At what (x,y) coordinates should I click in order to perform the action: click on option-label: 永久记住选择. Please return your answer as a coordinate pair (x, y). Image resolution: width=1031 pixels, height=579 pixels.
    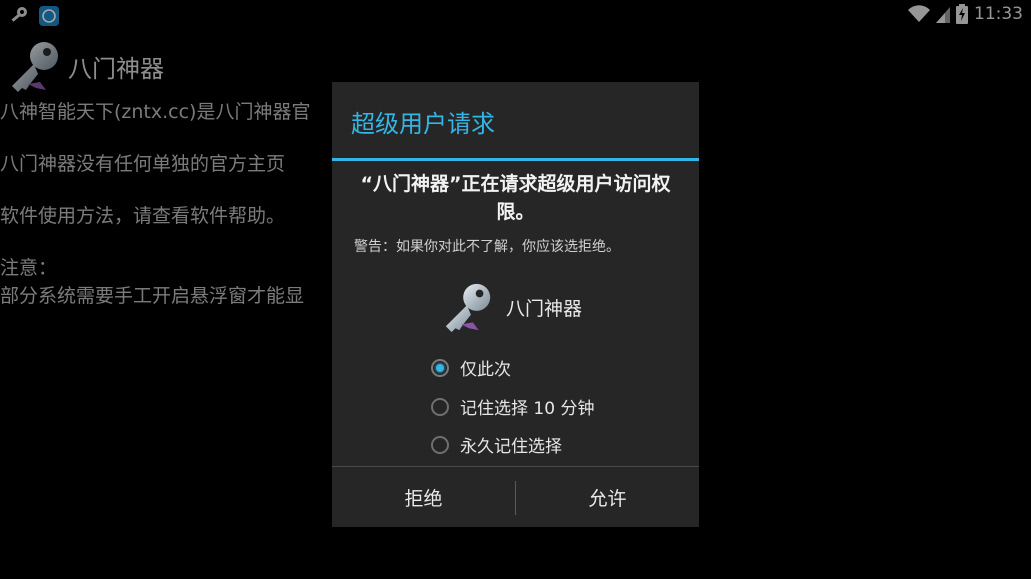
    Looking at the image, I should click on (511, 447).